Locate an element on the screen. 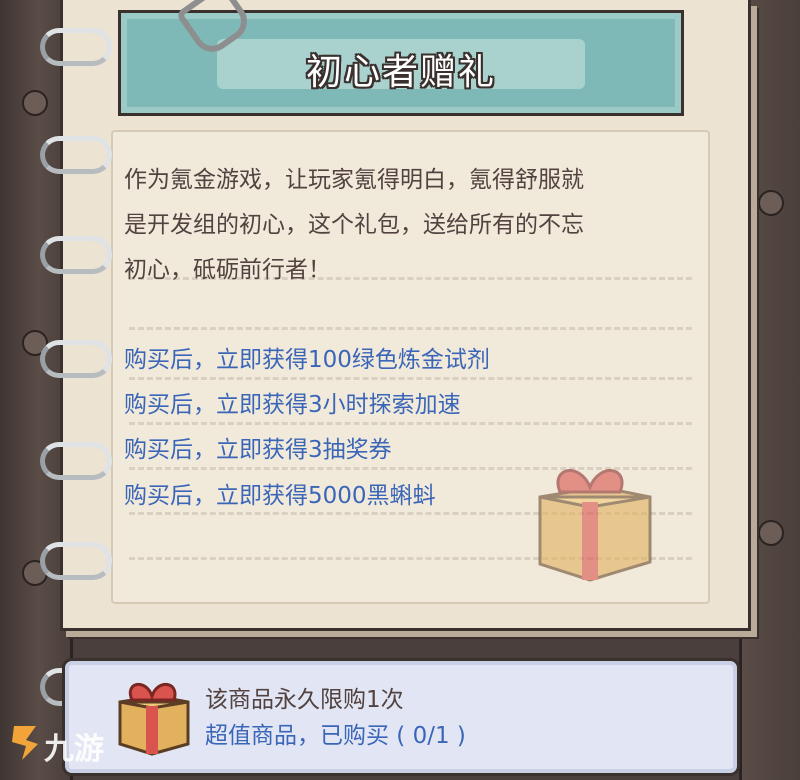  description-line: 是开发组的初心，这个礼包，送给所有的不忘 is located at coordinates (354, 225).